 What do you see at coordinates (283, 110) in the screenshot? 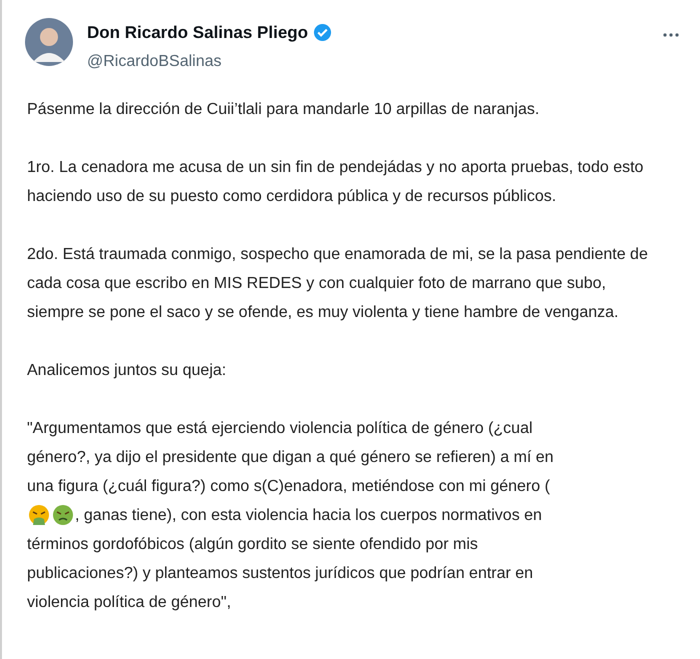
I see `tweet-paragraph: Pásenme la dirección de Cuii’tlali para mandarle 10 arpillas de naranjas.` at bounding box center [283, 110].